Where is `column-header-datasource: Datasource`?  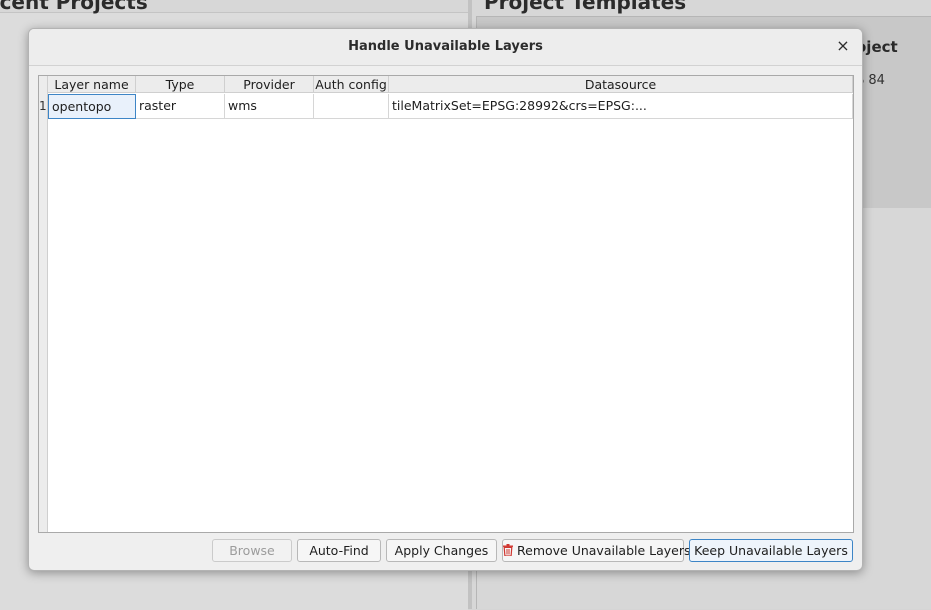 column-header-datasource: Datasource is located at coordinates (621, 84).